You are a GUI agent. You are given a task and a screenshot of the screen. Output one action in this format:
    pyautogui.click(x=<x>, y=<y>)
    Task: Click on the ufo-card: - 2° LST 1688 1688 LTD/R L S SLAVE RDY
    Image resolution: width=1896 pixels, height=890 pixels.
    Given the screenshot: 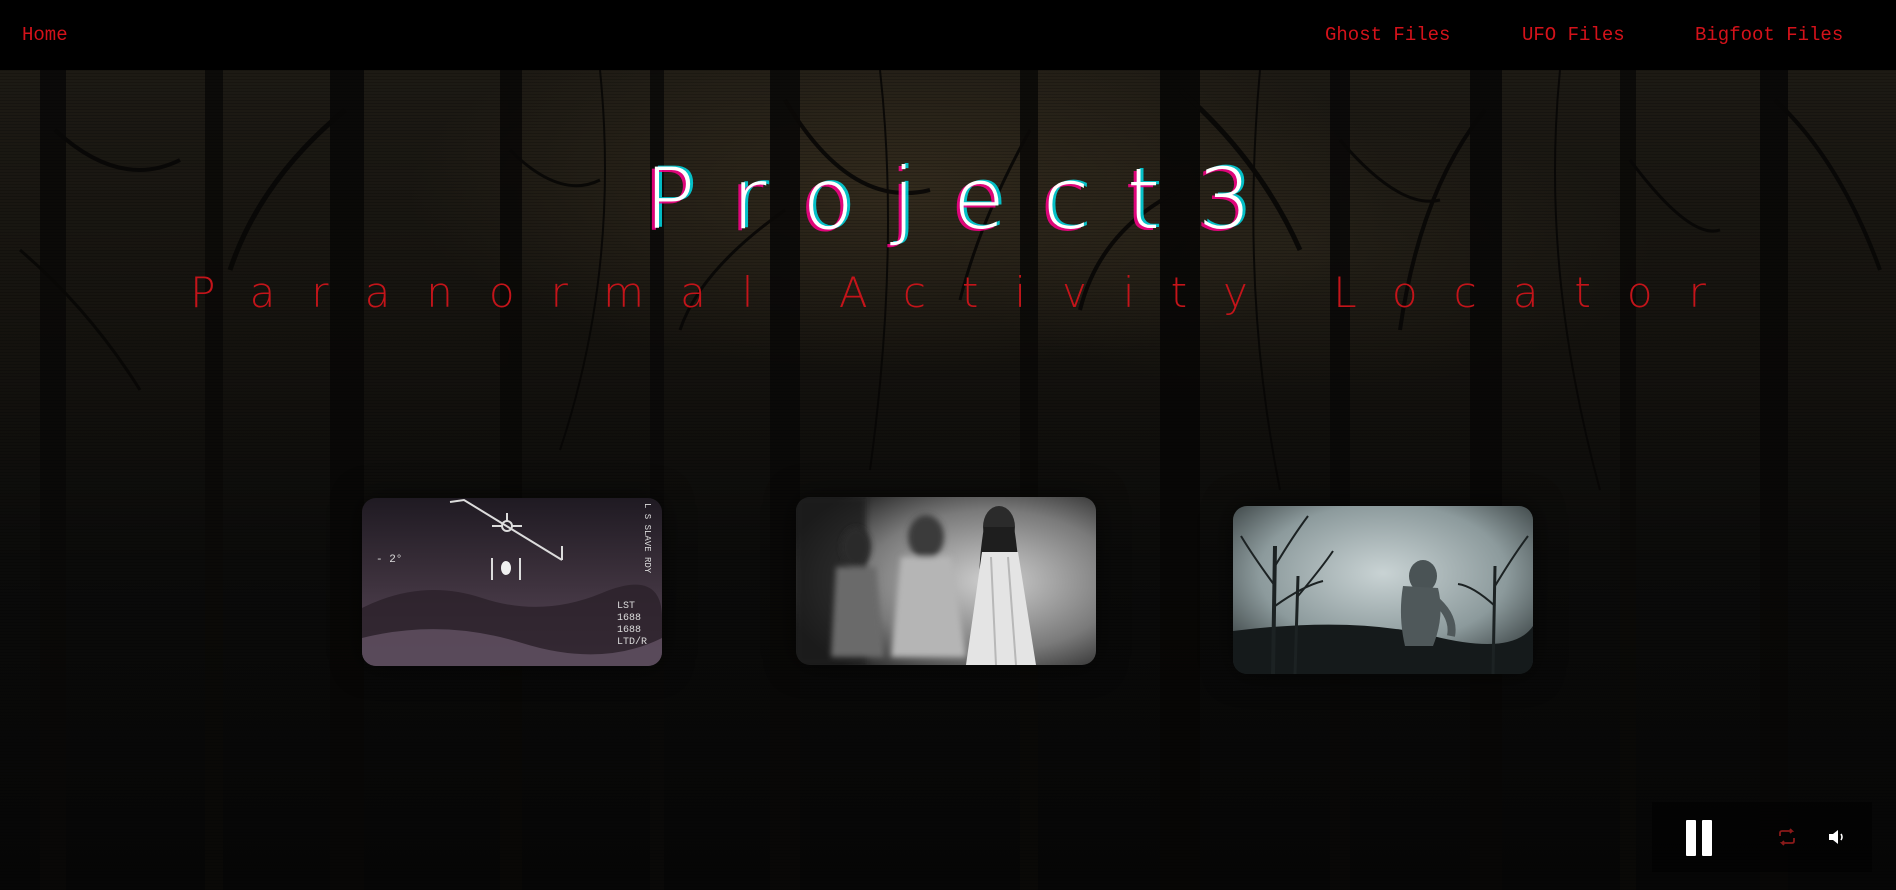 What is the action you would take?
    pyautogui.click(x=512, y=582)
    